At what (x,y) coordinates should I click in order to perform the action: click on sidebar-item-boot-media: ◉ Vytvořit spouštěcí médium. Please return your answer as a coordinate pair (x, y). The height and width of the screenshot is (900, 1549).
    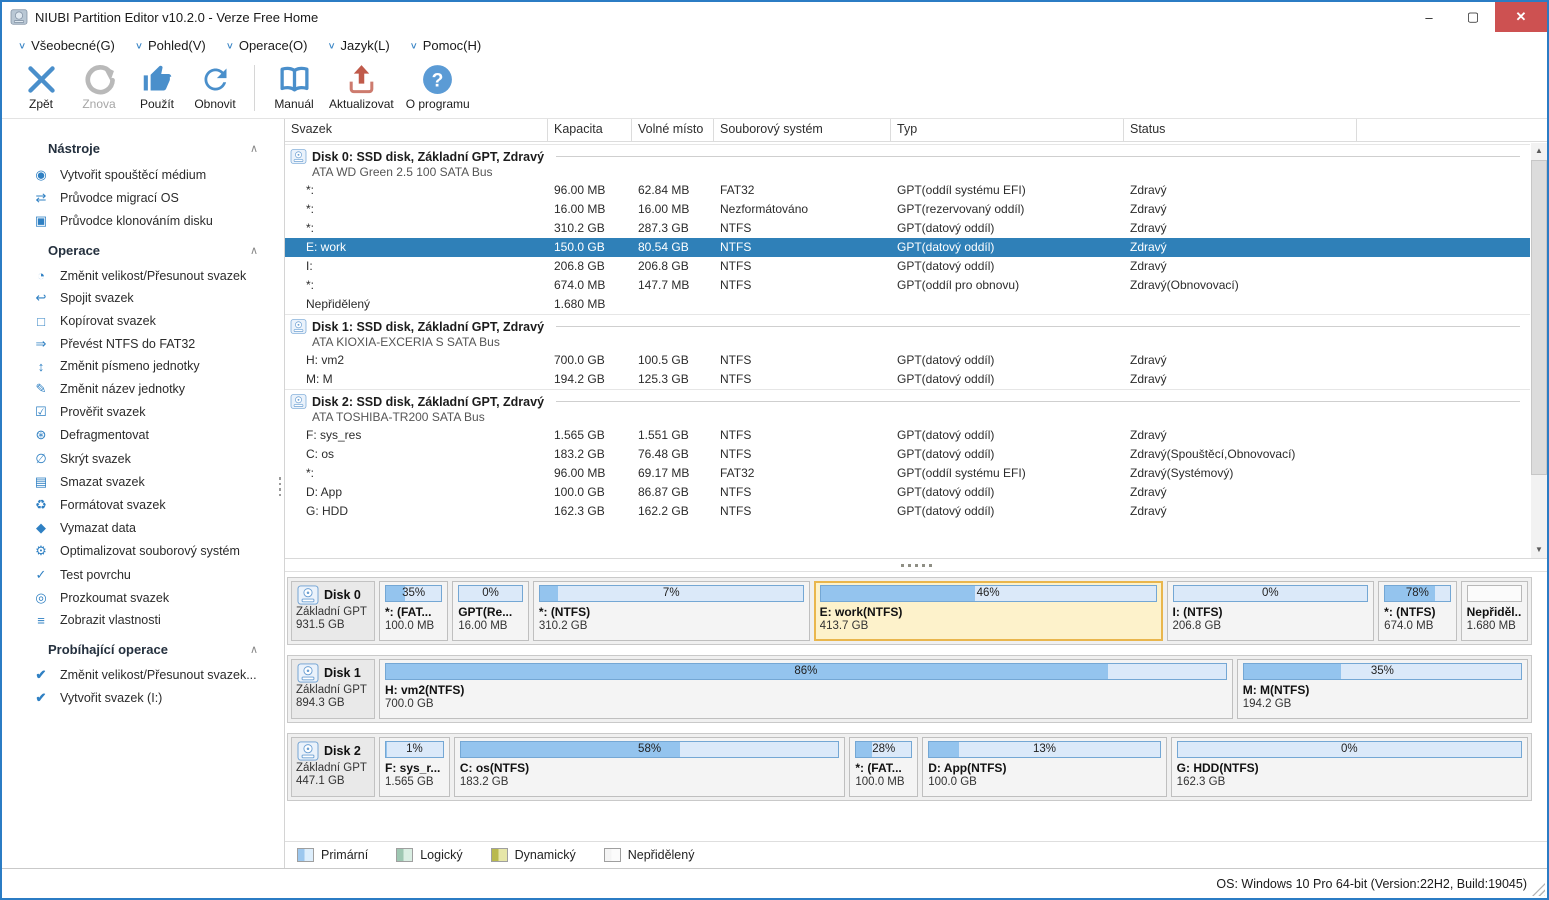
    Looking at the image, I should click on (143, 174).